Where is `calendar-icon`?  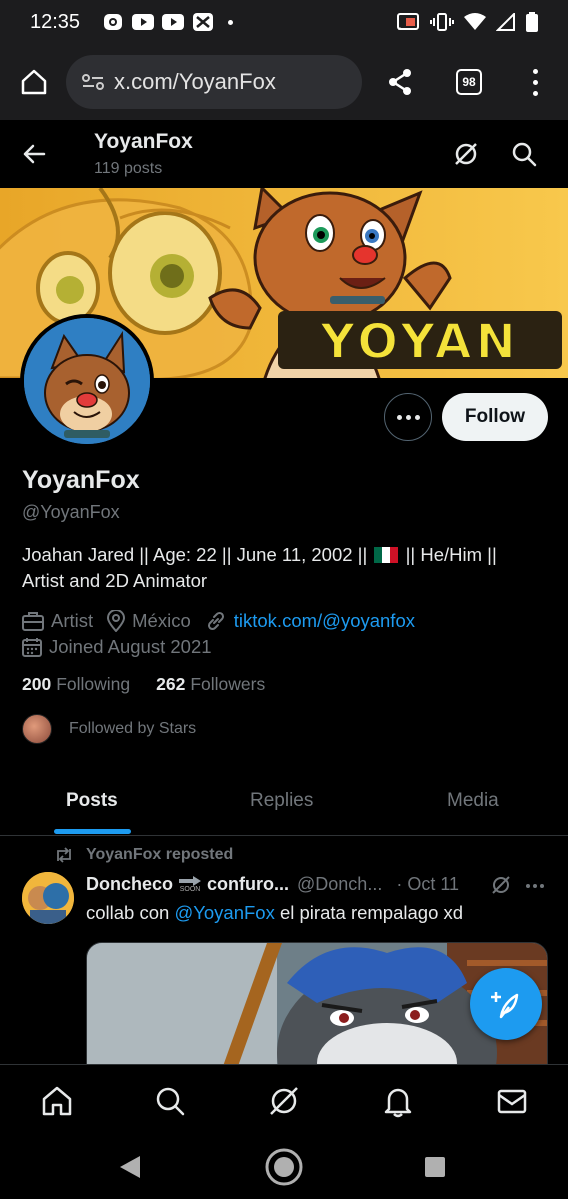 calendar-icon is located at coordinates (32, 647).